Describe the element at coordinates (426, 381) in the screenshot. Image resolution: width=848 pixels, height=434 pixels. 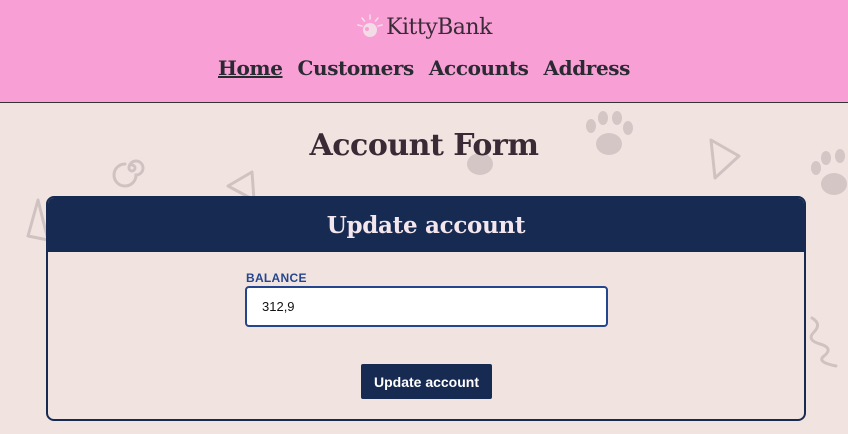
I see `update-account-button: Update account` at that location.